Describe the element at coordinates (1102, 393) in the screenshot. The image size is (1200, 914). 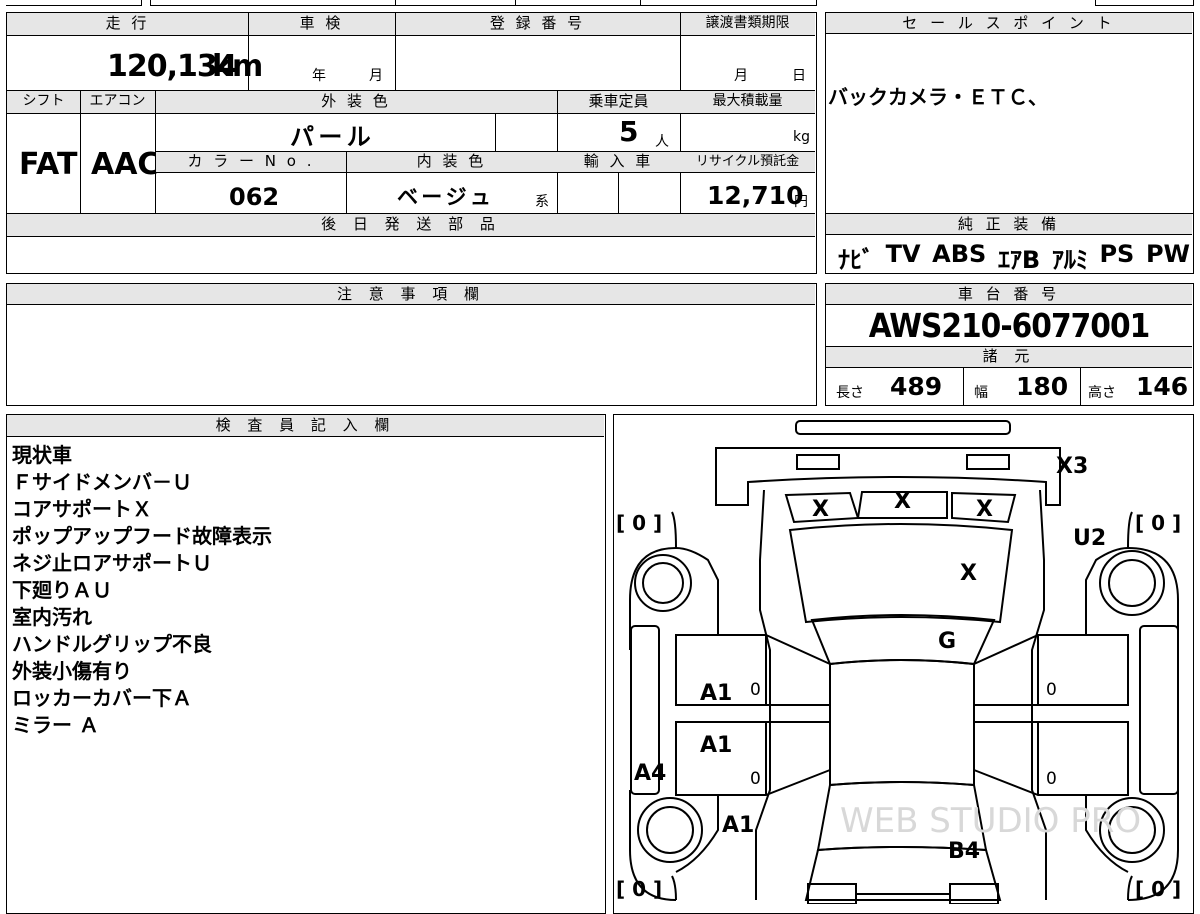
I see `height-label: 高さ` at that location.